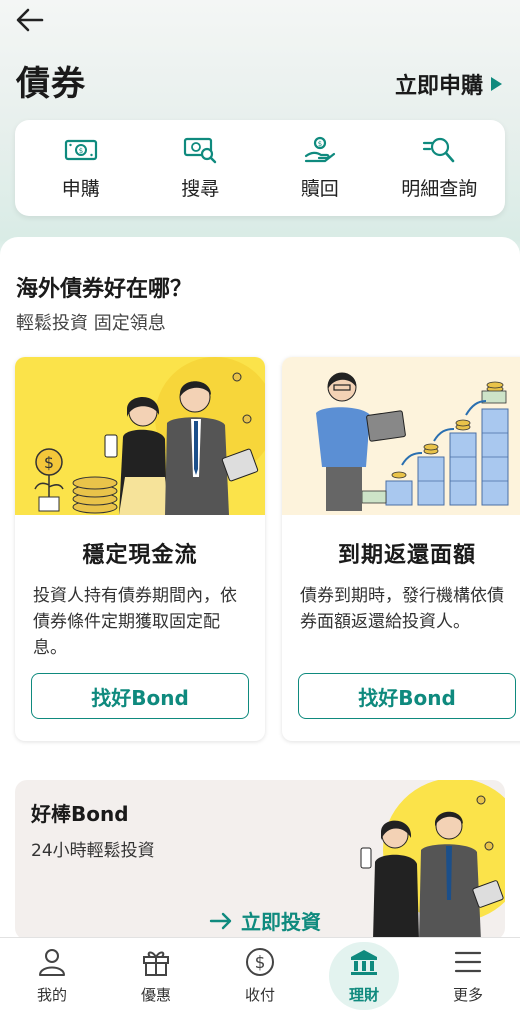 The width and height of the screenshot is (520, 1027). What do you see at coordinates (156, 963) in the screenshot?
I see `gift-icon` at bounding box center [156, 963].